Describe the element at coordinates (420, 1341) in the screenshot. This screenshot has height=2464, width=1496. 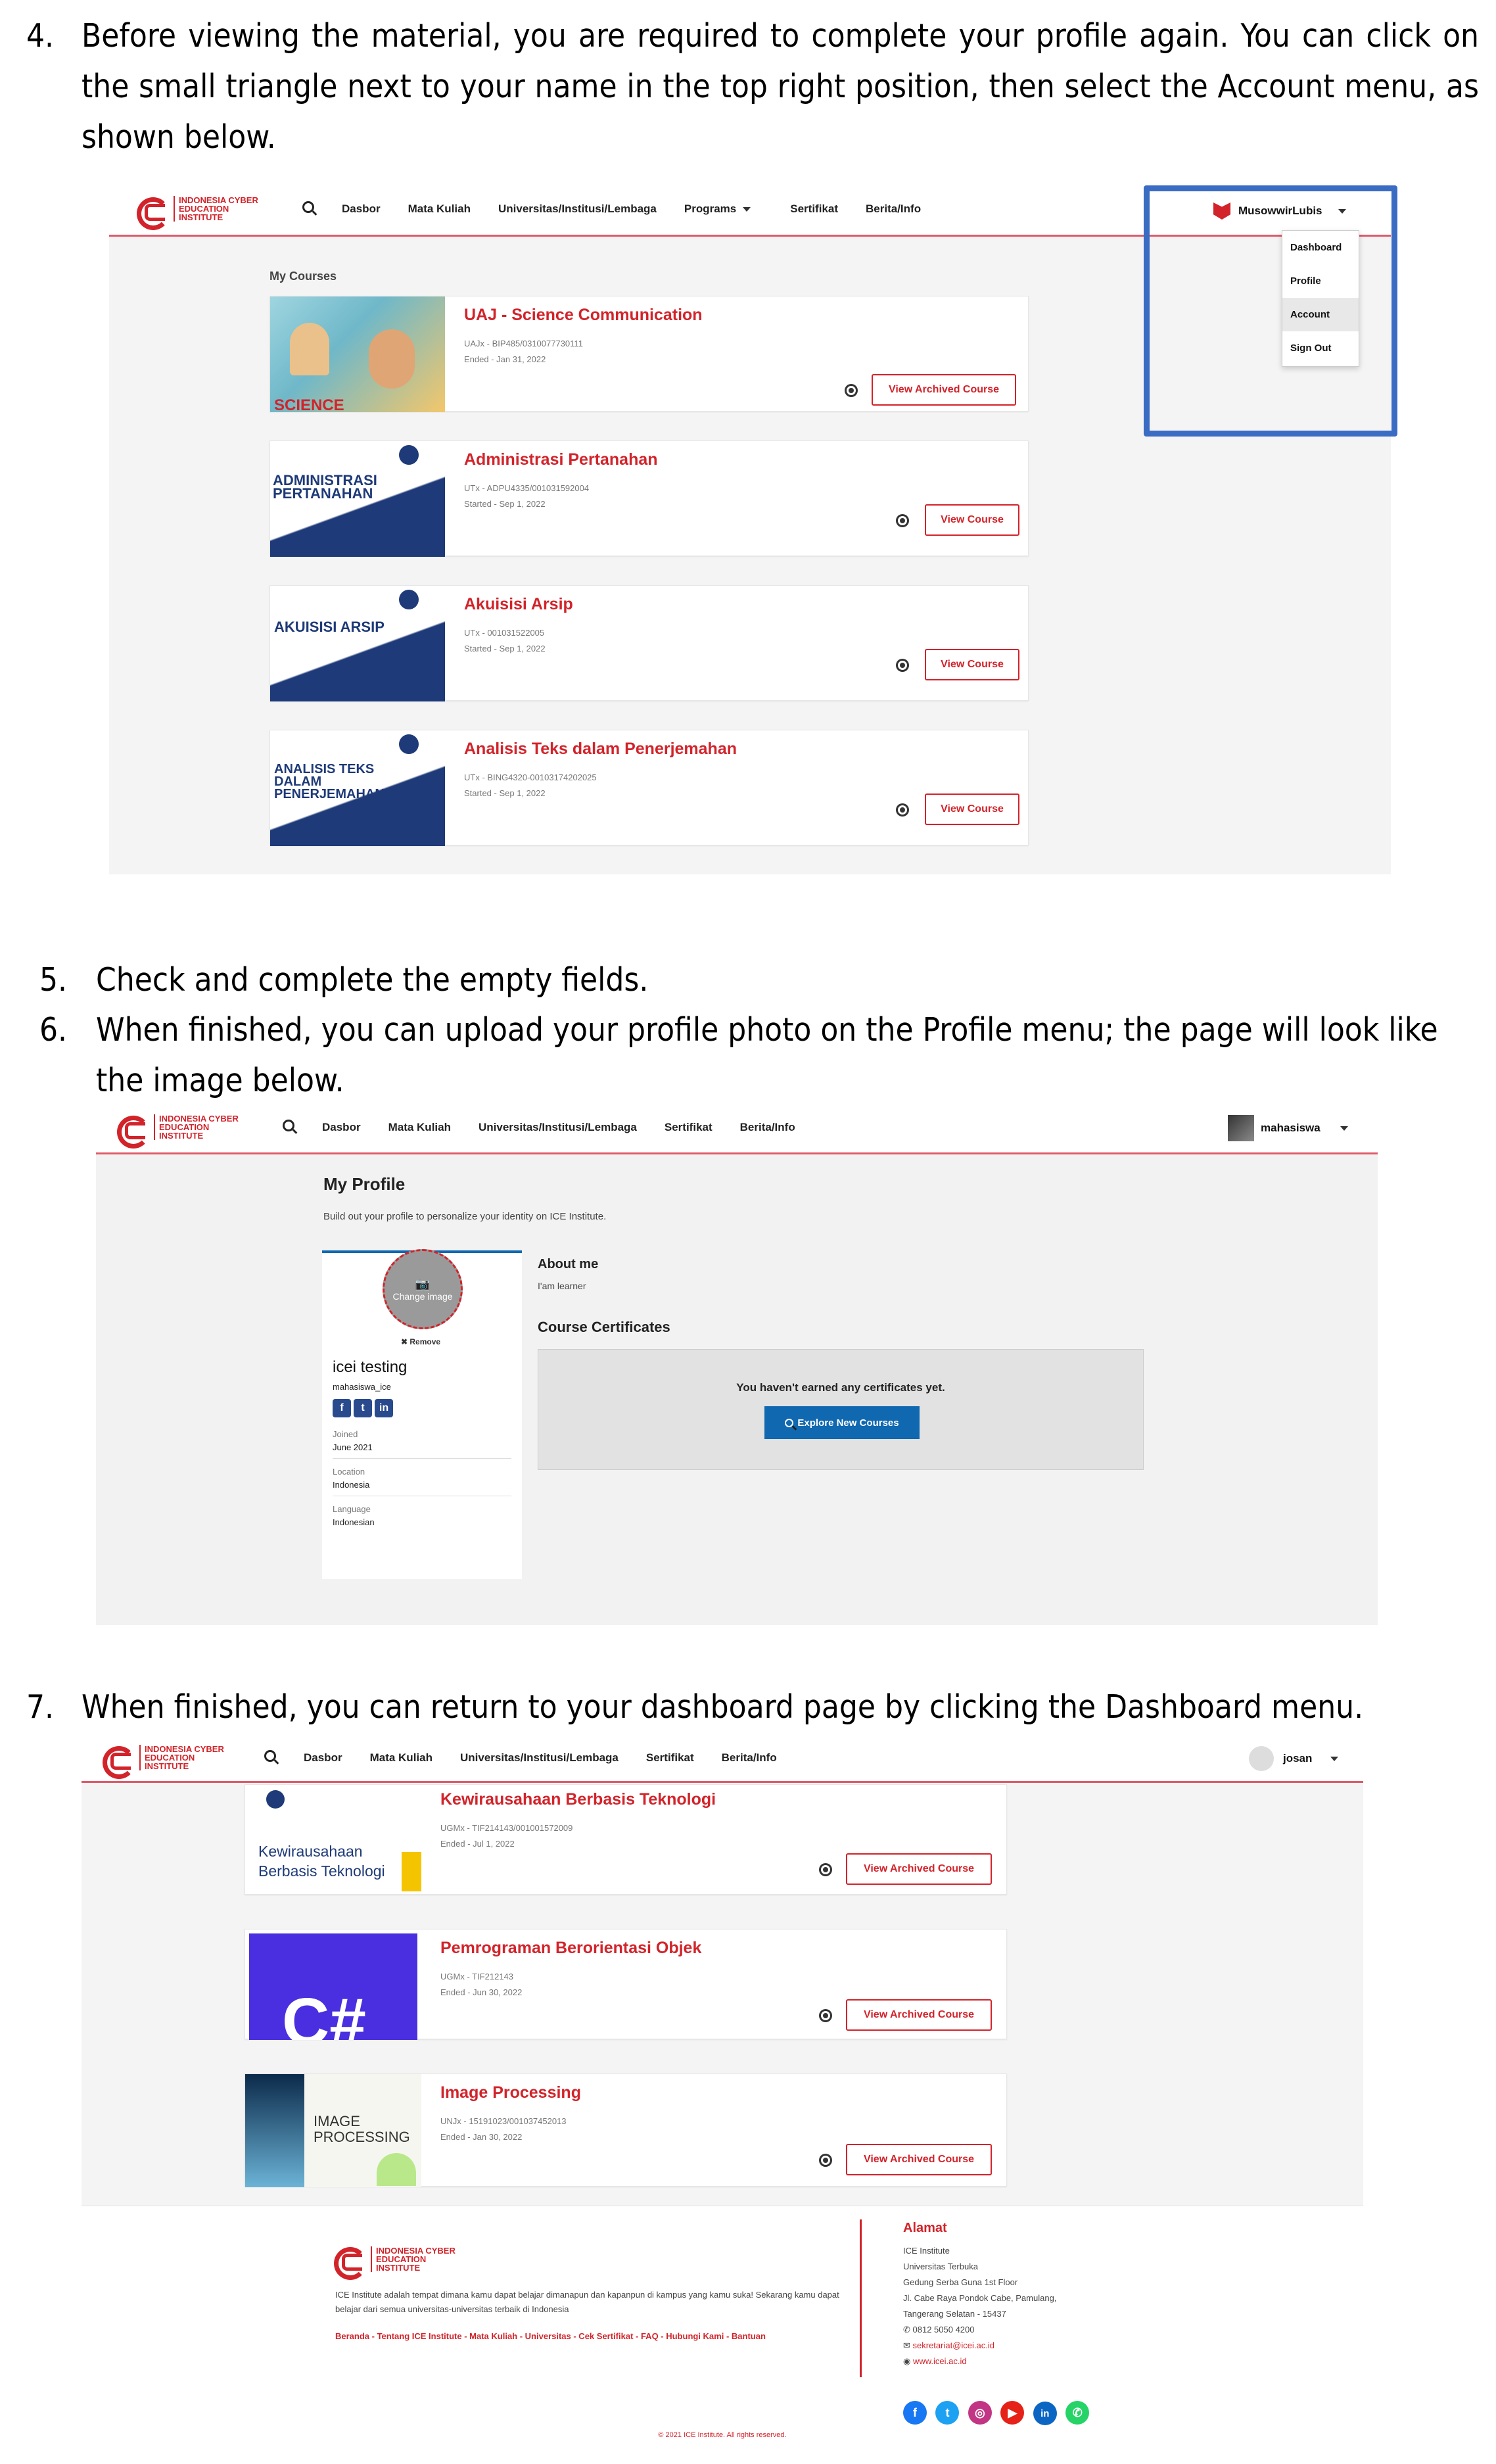
I see `remove-photo-button: ✖ Remove` at that location.